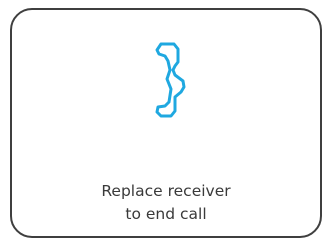  Describe the element at coordinates (178, 81) in the screenshot. I see `phone-handset-icon` at that location.